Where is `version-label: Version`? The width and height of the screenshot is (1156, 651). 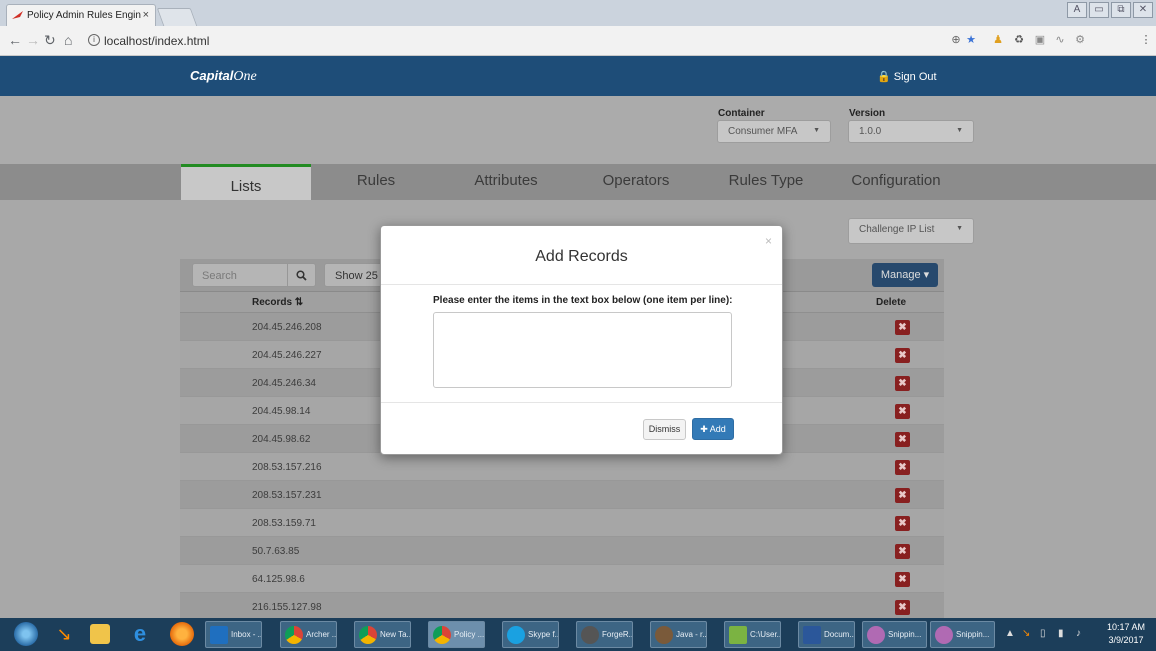 version-label: Version is located at coordinates (867, 113).